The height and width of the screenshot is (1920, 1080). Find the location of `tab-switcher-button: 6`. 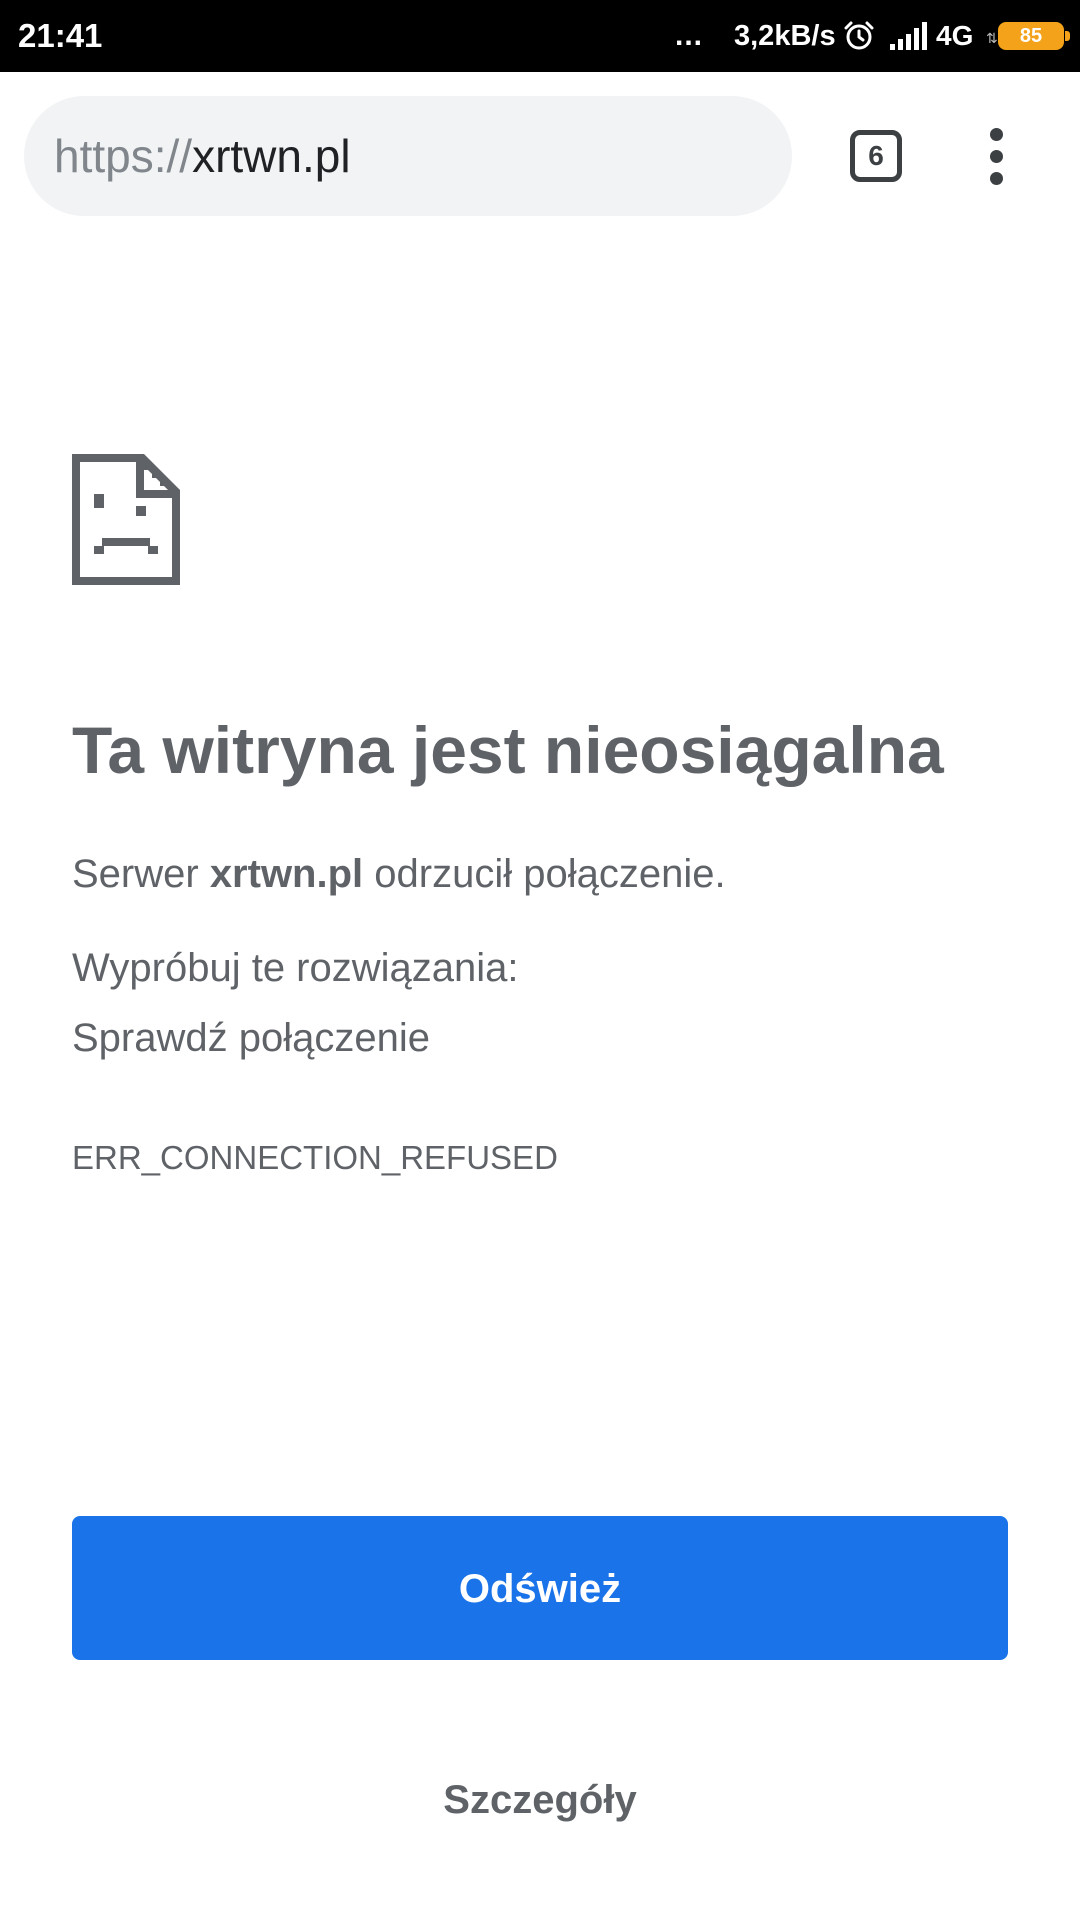

tab-switcher-button: 6 is located at coordinates (876, 156).